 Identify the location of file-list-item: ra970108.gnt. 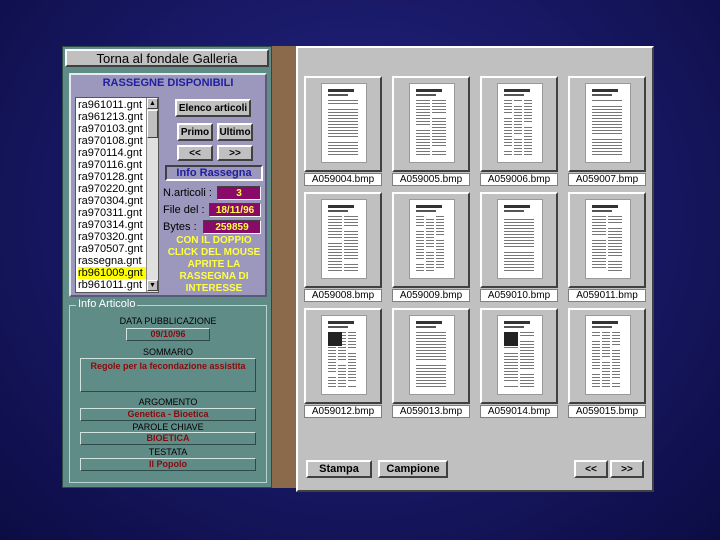
(112, 141).